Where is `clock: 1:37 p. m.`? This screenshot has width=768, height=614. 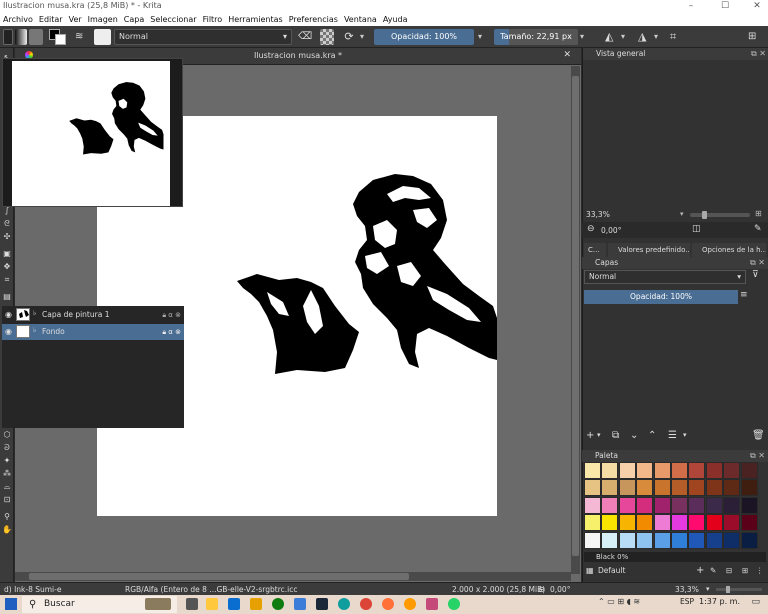 clock: 1:37 p. m. is located at coordinates (719, 601).